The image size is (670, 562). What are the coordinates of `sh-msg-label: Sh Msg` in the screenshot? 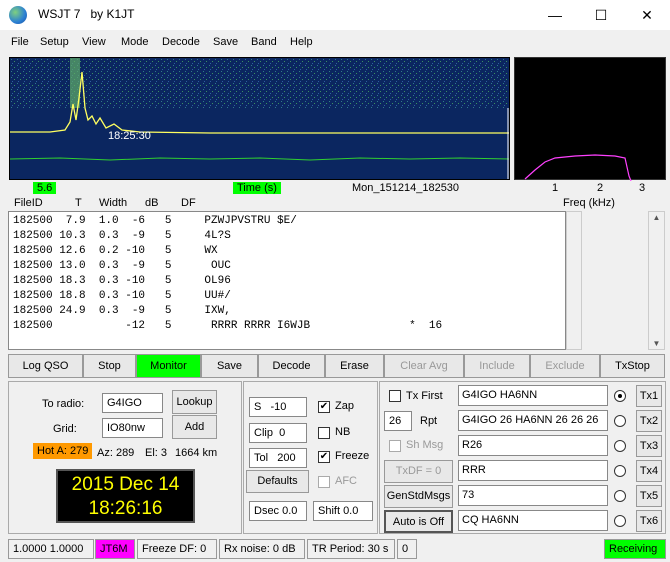 It's located at (425, 445).